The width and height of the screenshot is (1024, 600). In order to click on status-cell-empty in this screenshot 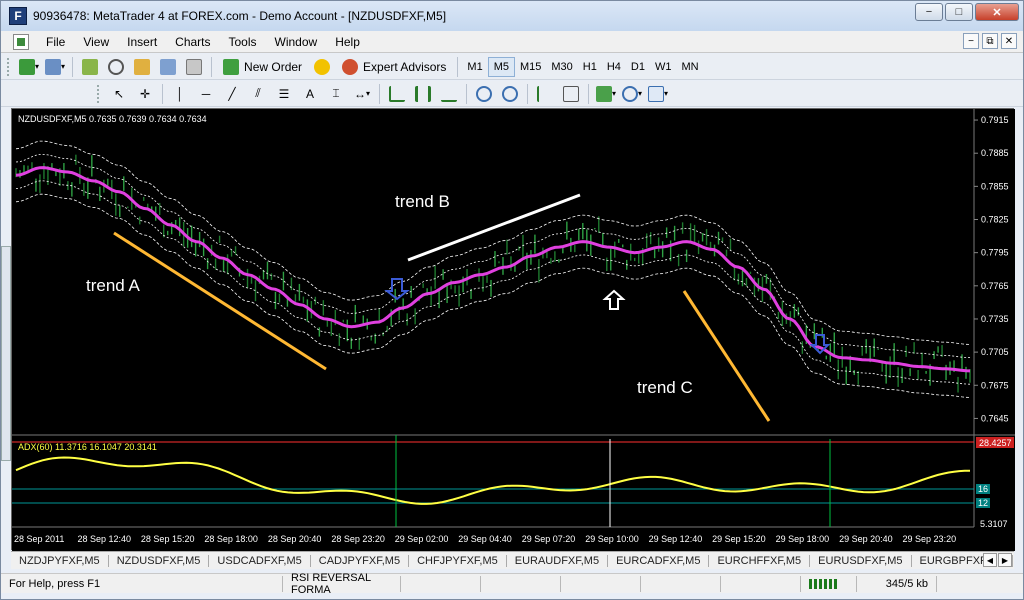, I will do `click(761, 583)`.